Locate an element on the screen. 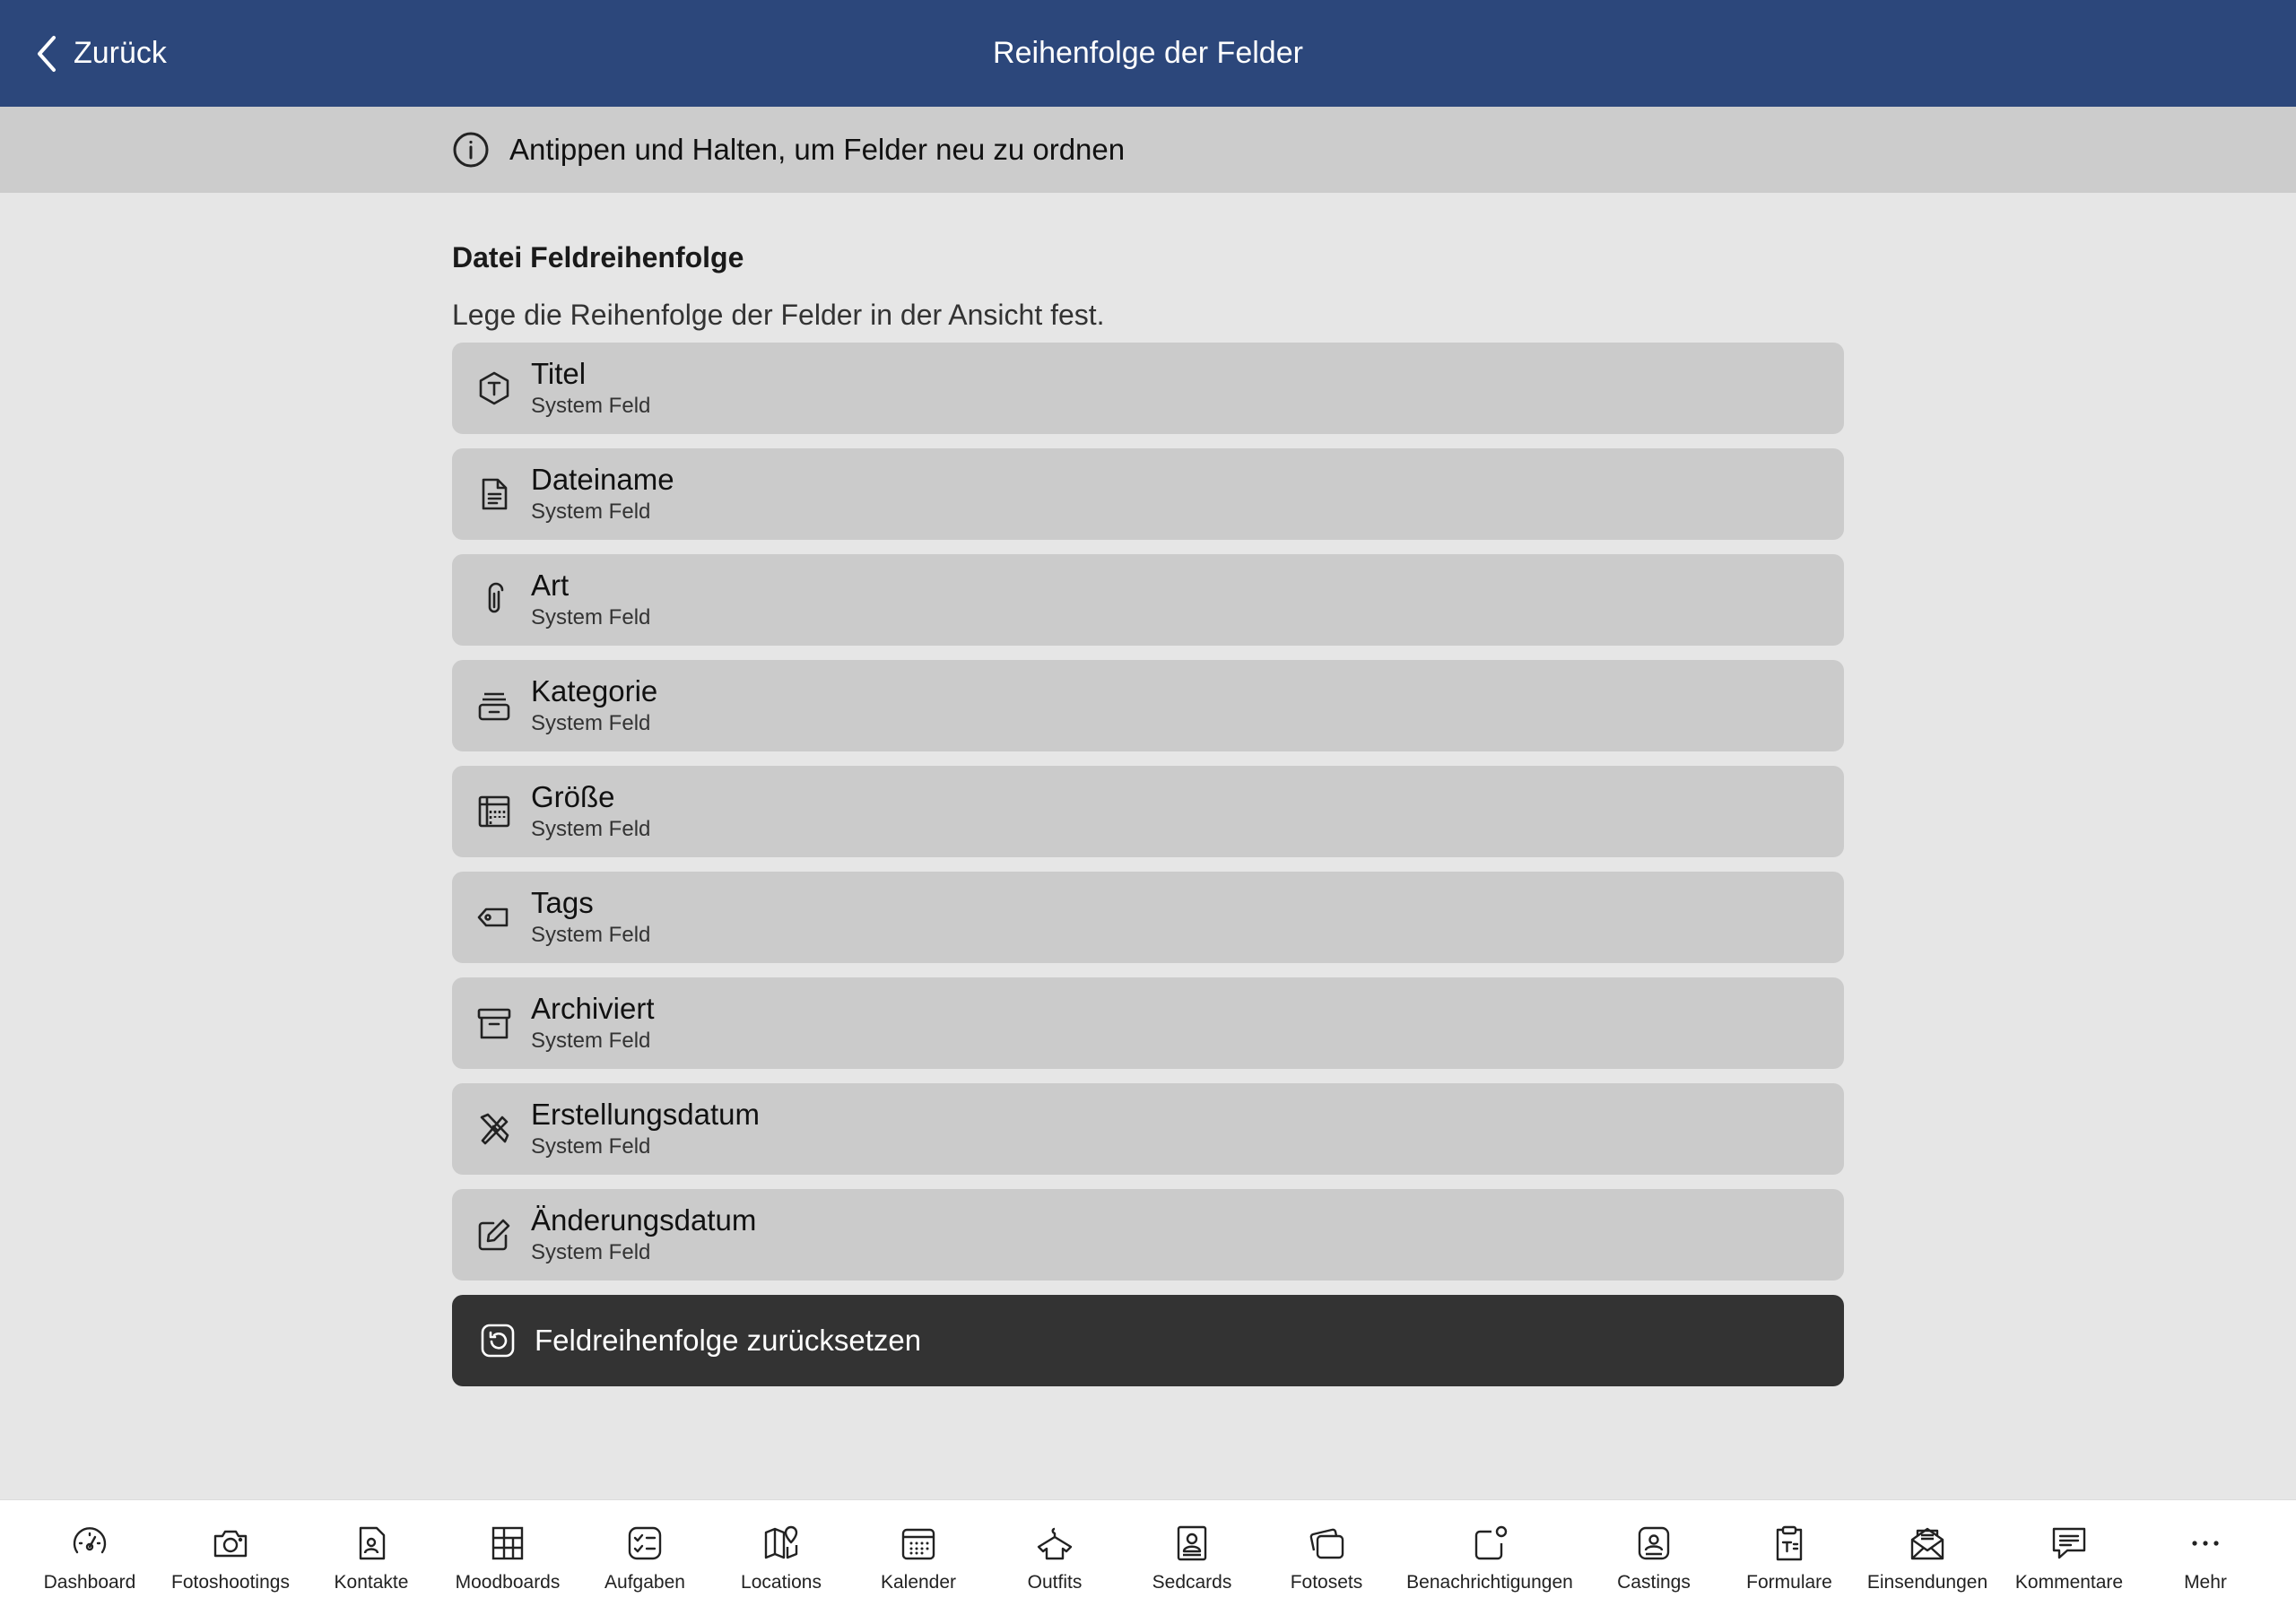 The image size is (2296, 1615). field-row-tags: Tags System Feld is located at coordinates (1148, 917).